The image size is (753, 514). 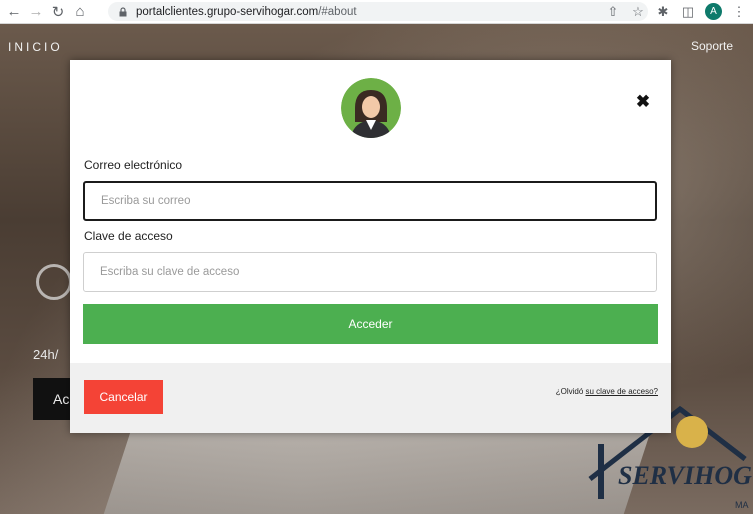 What do you see at coordinates (371, 108) in the screenshot?
I see `user-avatar-icon` at bounding box center [371, 108].